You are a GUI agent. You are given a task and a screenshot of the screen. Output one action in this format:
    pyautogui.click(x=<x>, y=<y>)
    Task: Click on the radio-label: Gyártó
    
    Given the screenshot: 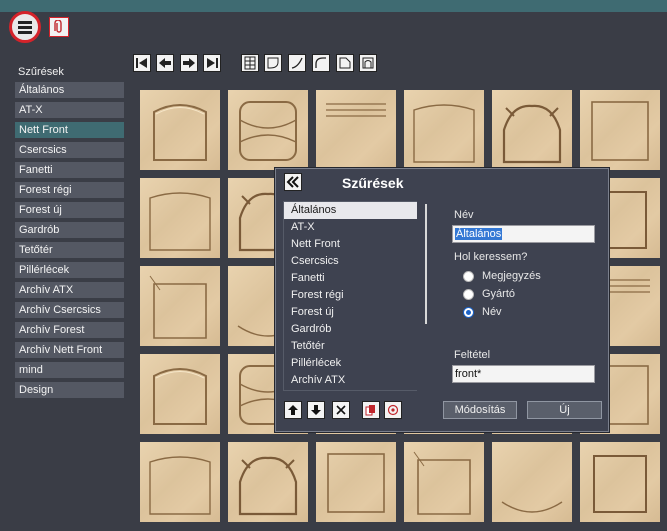 What is the action you would take?
    pyautogui.click(x=499, y=294)
    